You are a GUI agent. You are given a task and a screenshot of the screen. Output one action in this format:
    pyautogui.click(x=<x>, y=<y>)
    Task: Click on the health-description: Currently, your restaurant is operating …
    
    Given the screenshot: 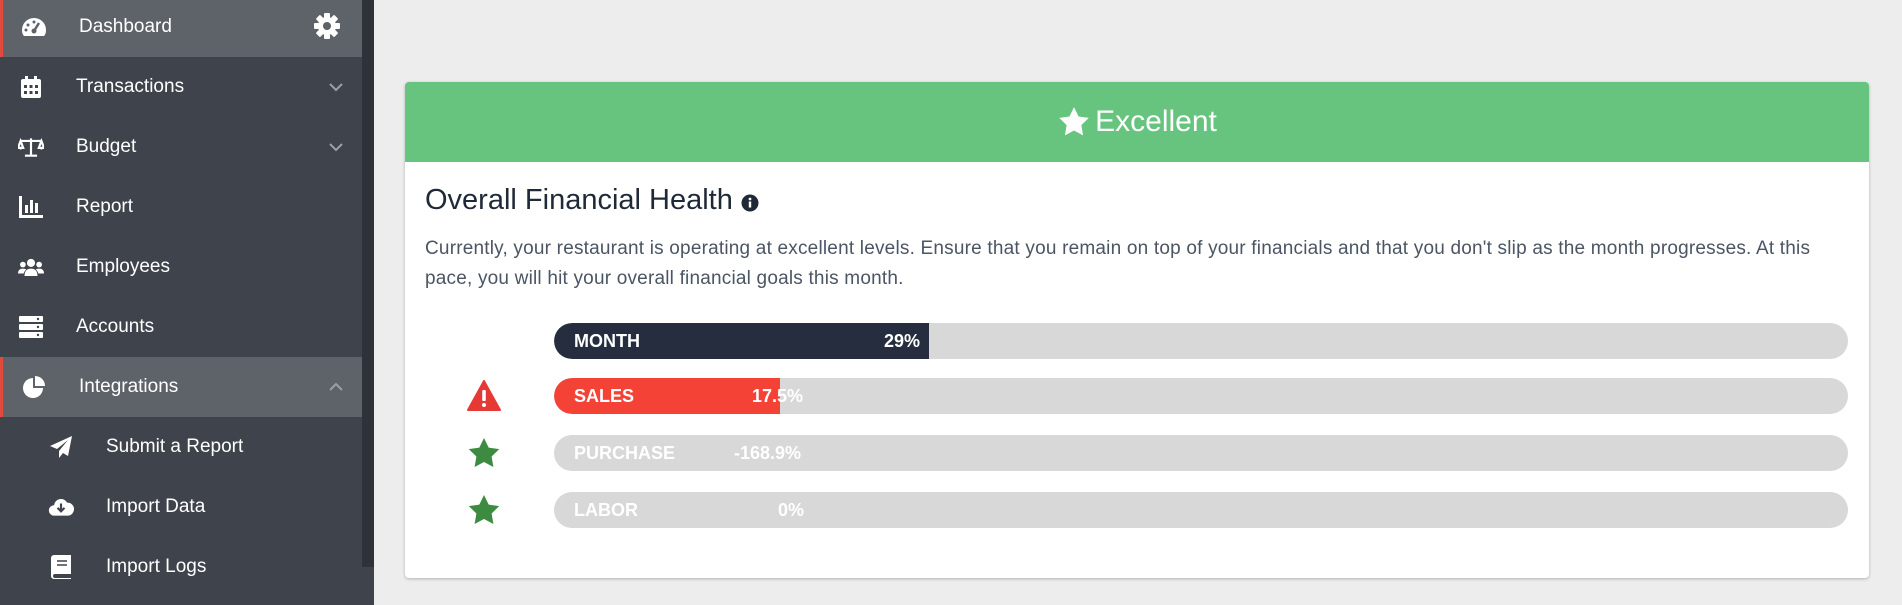 What is the action you would take?
    pyautogui.click(x=1118, y=263)
    